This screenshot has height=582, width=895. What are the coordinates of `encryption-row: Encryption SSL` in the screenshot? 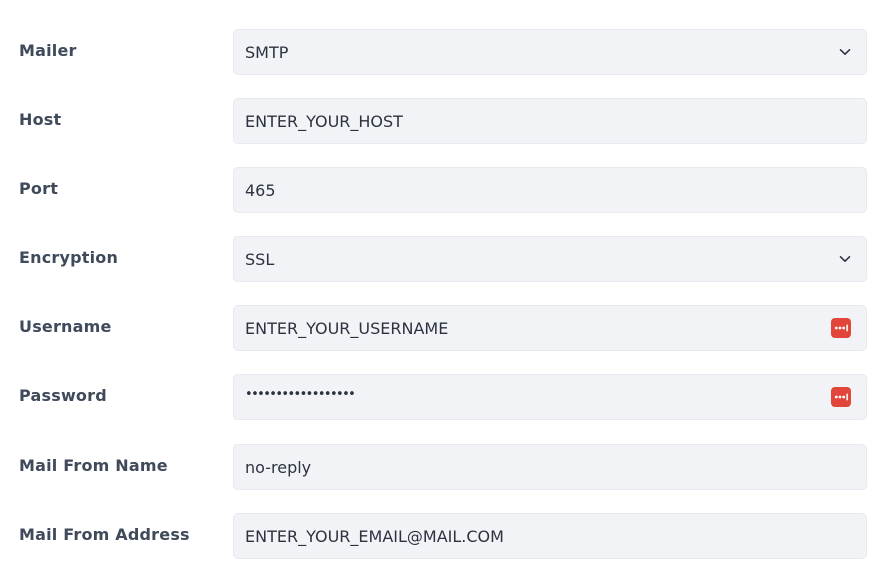 It's located at (447, 259).